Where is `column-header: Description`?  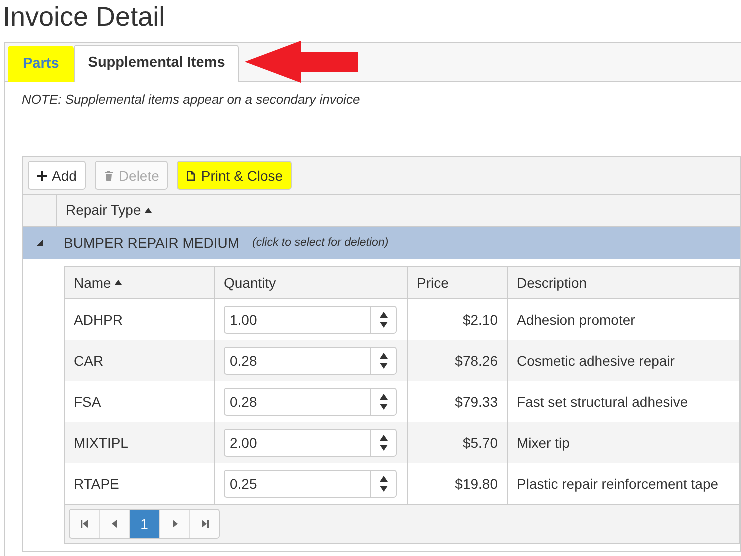
column-header: Description is located at coordinates (623, 282).